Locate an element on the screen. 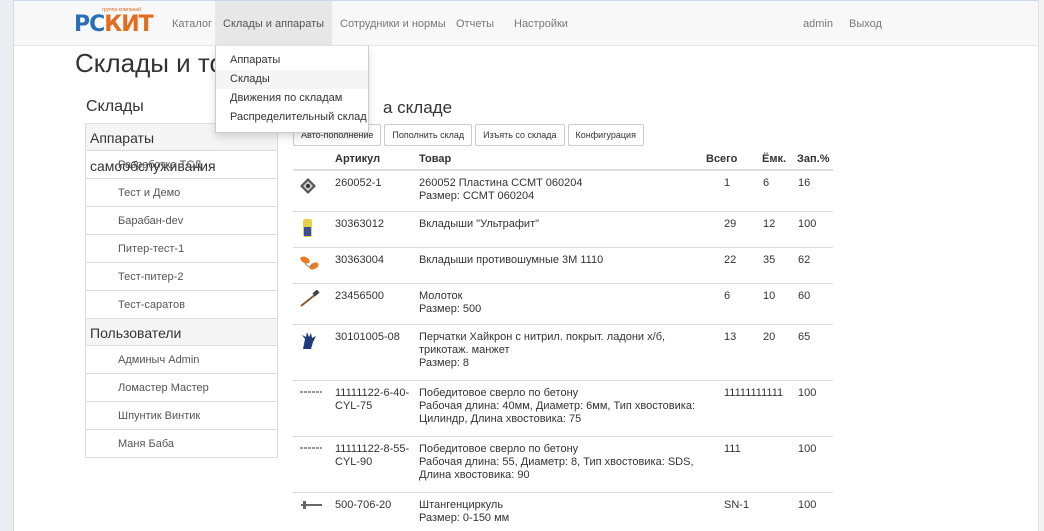 The height and width of the screenshot is (531, 1044). col-fill: Зап.% is located at coordinates (813, 159).